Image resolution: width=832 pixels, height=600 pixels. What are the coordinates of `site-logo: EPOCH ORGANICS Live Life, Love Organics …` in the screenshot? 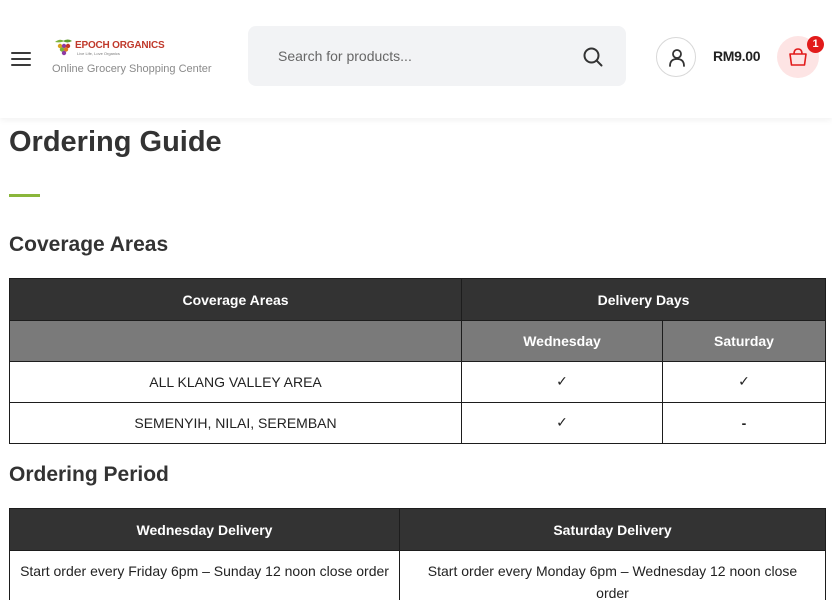 It's located at (142, 58).